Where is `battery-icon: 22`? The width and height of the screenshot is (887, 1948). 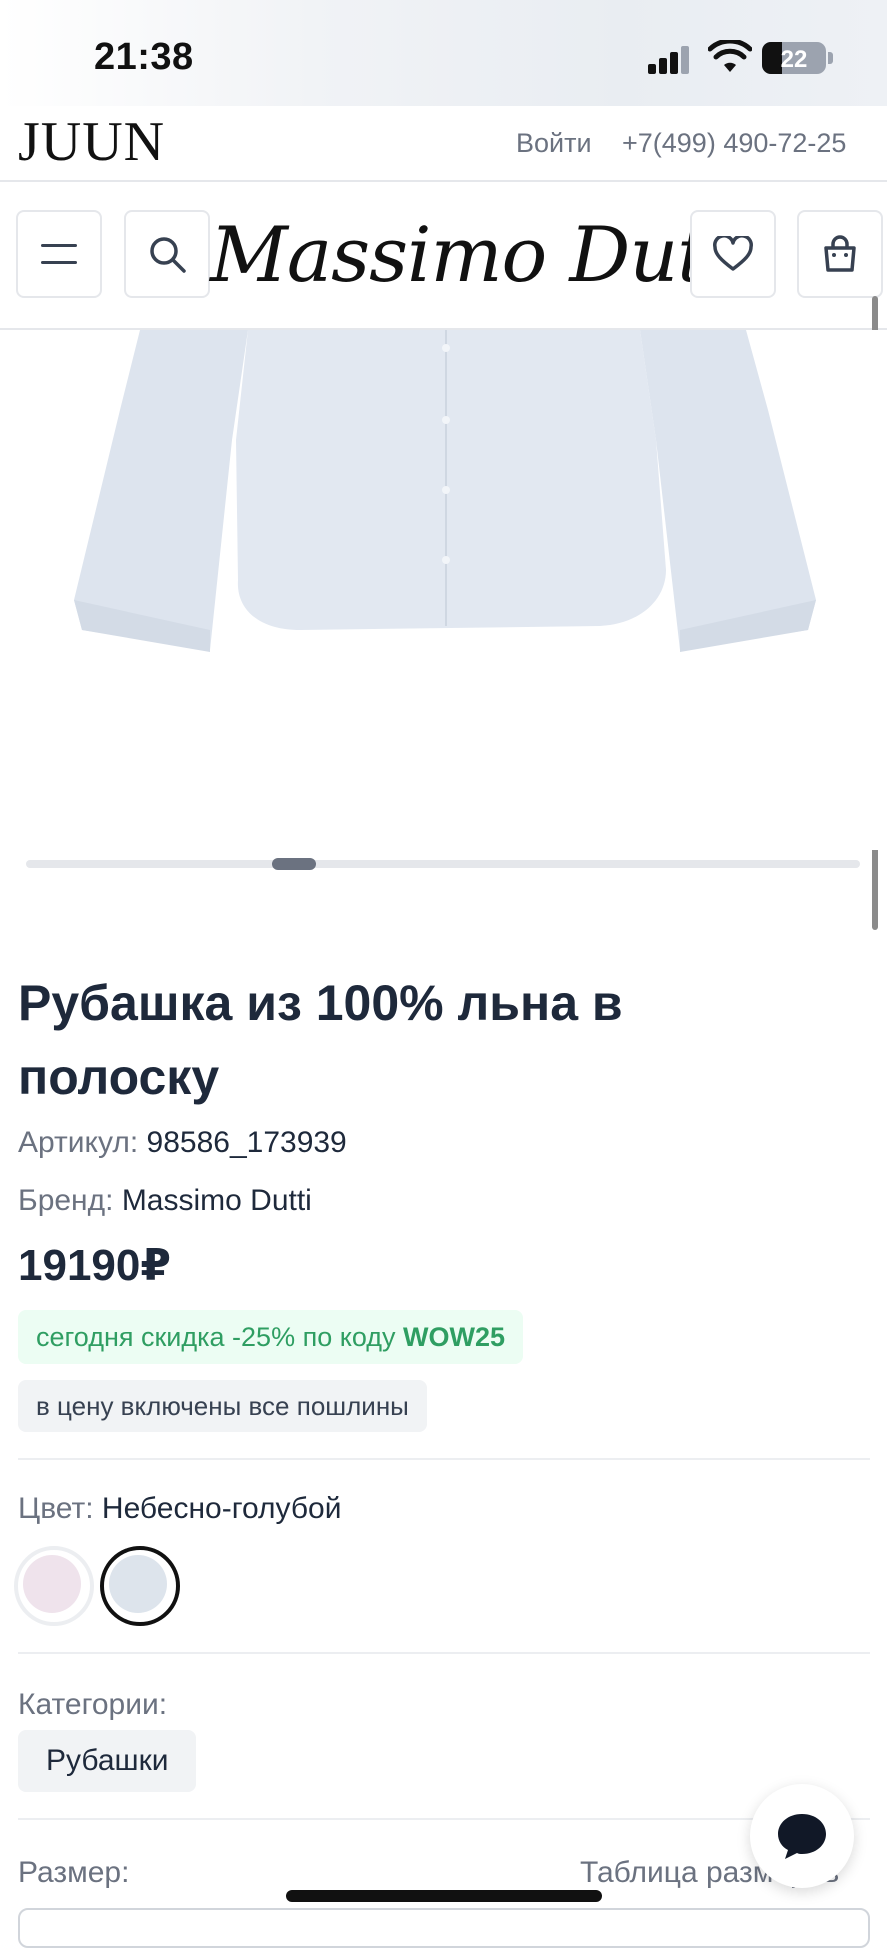
battery-icon: 22 is located at coordinates (794, 58).